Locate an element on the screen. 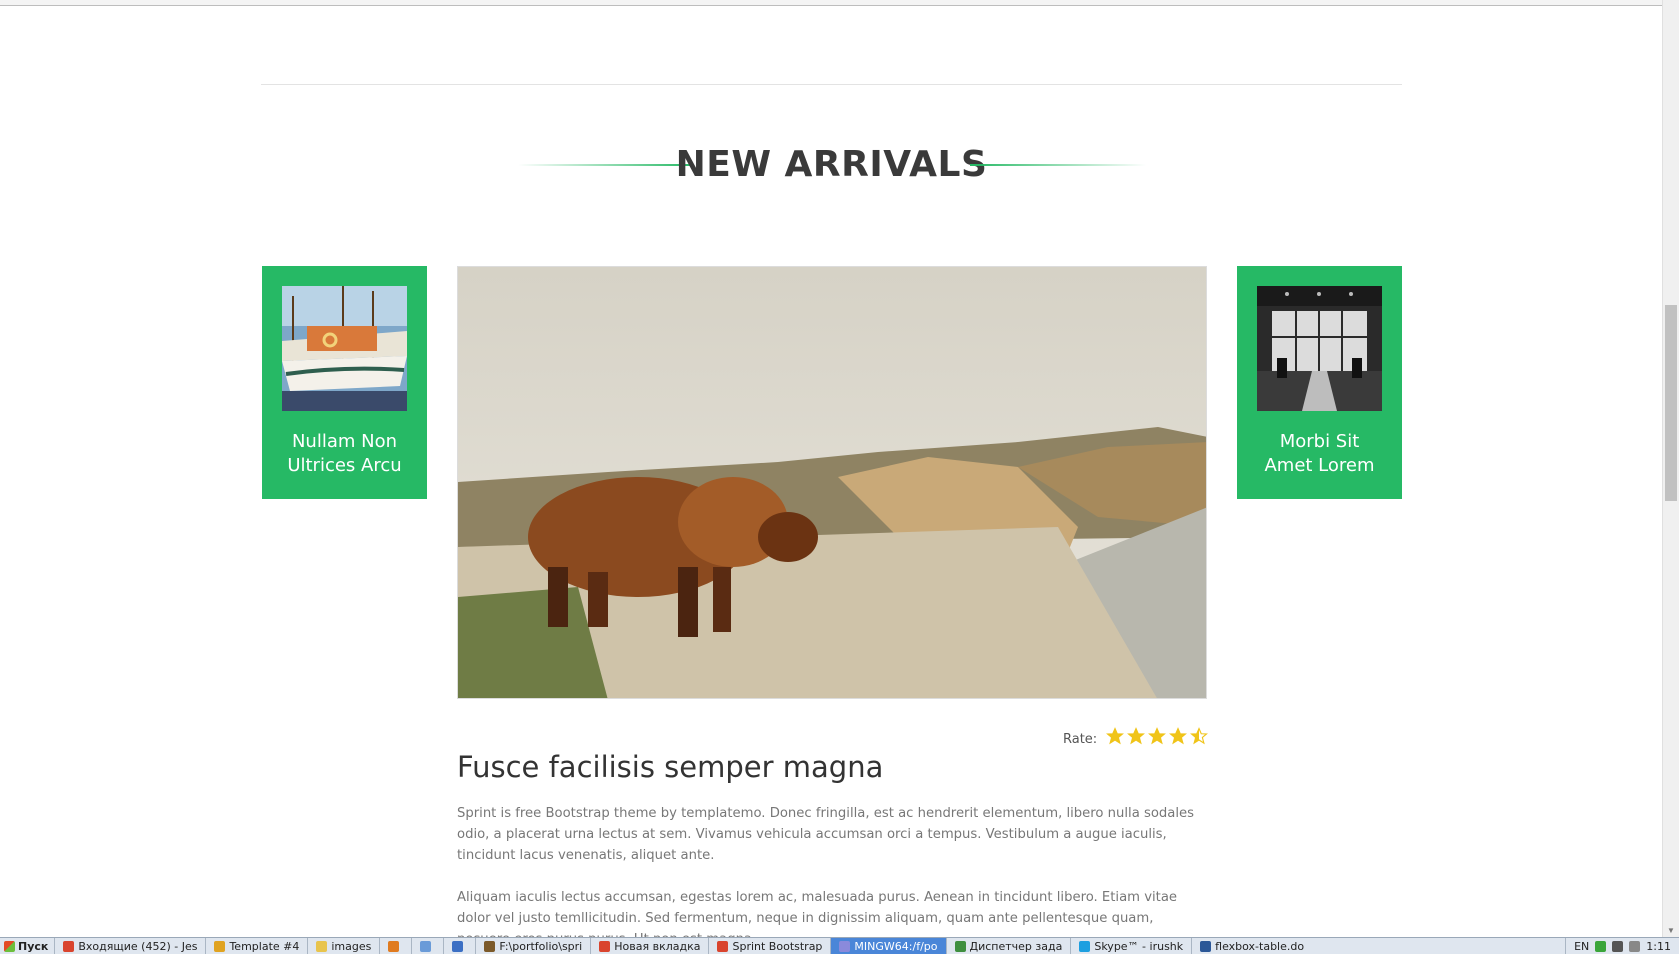 This screenshot has height=954, width=1679. section-heading-wrap: NEW ARRIVALS is located at coordinates (831, 165).